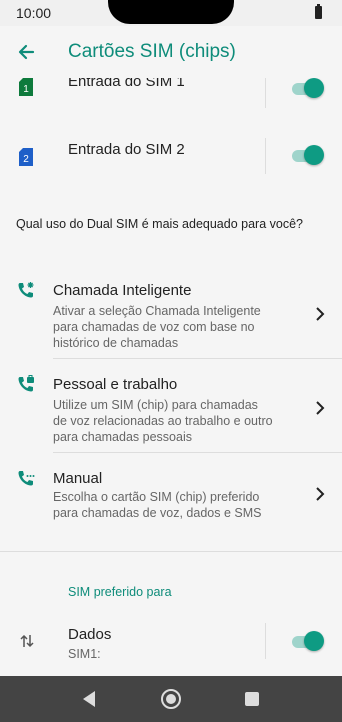 The width and height of the screenshot is (342, 722). I want to click on description-line: para chamadas pessoais, so click(122, 437).